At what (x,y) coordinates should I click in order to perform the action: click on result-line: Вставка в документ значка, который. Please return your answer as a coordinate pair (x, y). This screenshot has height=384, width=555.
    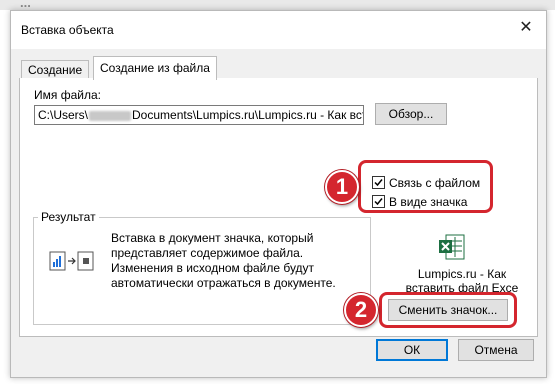
    Looking at the image, I should click on (212, 238).